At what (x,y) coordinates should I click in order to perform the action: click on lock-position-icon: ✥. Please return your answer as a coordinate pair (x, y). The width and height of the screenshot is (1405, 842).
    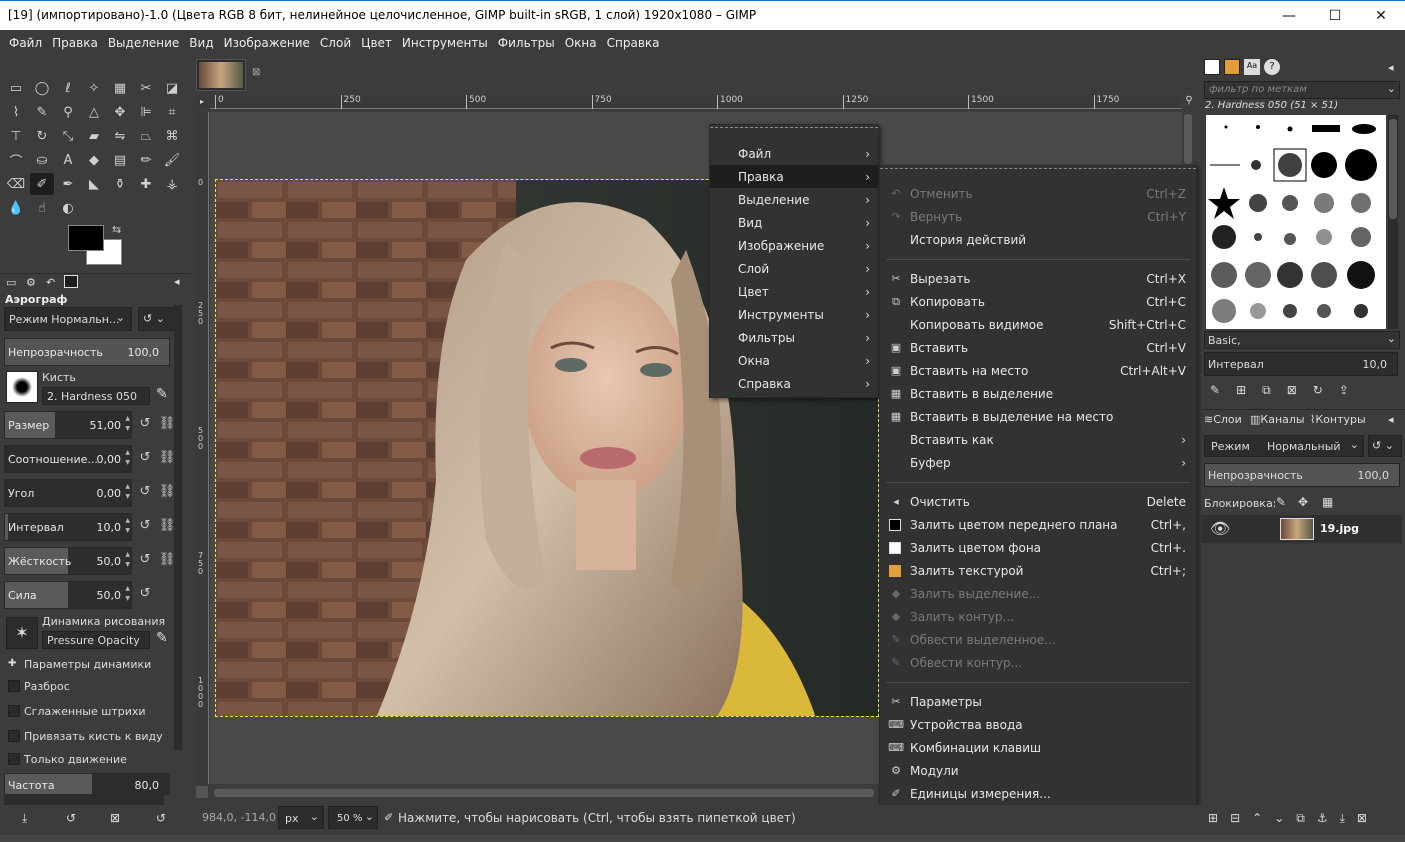
    Looking at the image, I should click on (1303, 502).